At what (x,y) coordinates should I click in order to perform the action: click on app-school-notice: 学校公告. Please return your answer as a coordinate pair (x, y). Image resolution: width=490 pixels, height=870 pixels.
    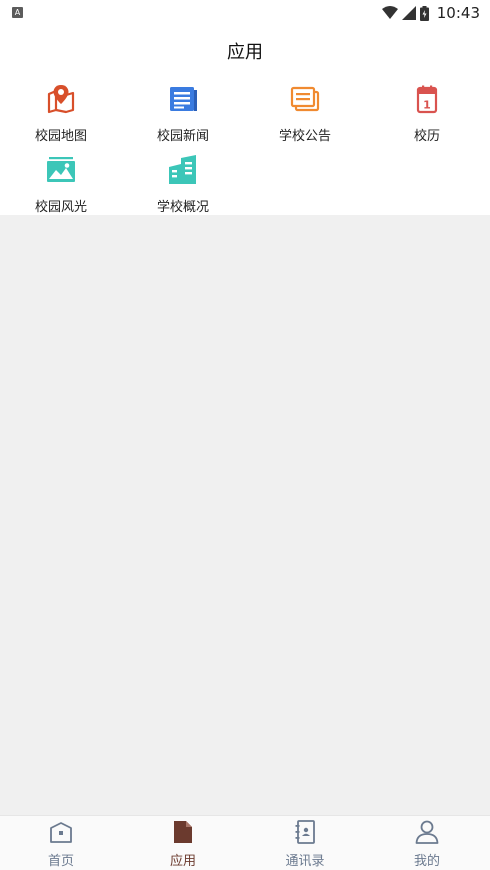
    Looking at the image, I should click on (305, 111).